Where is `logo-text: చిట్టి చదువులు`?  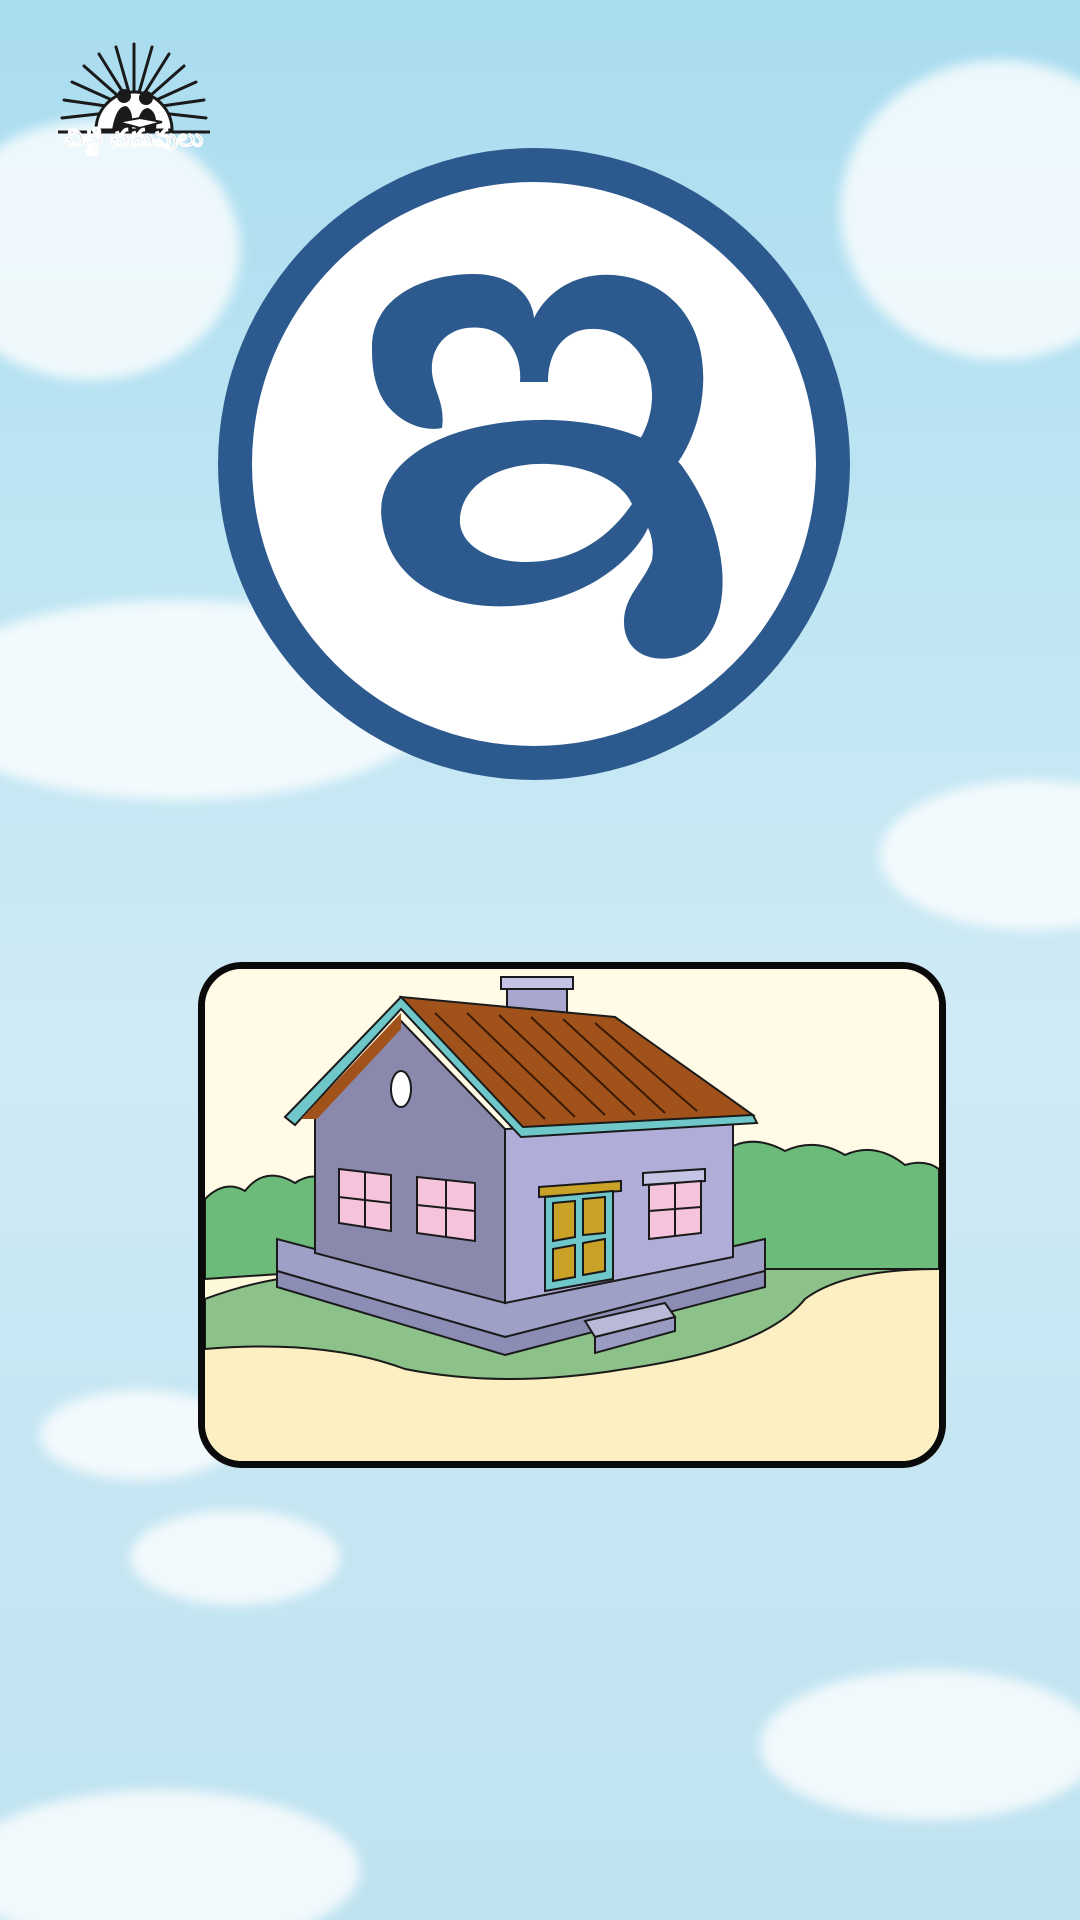 logo-text: చిట్టి చదువులు is located at coordinates (134, 138).